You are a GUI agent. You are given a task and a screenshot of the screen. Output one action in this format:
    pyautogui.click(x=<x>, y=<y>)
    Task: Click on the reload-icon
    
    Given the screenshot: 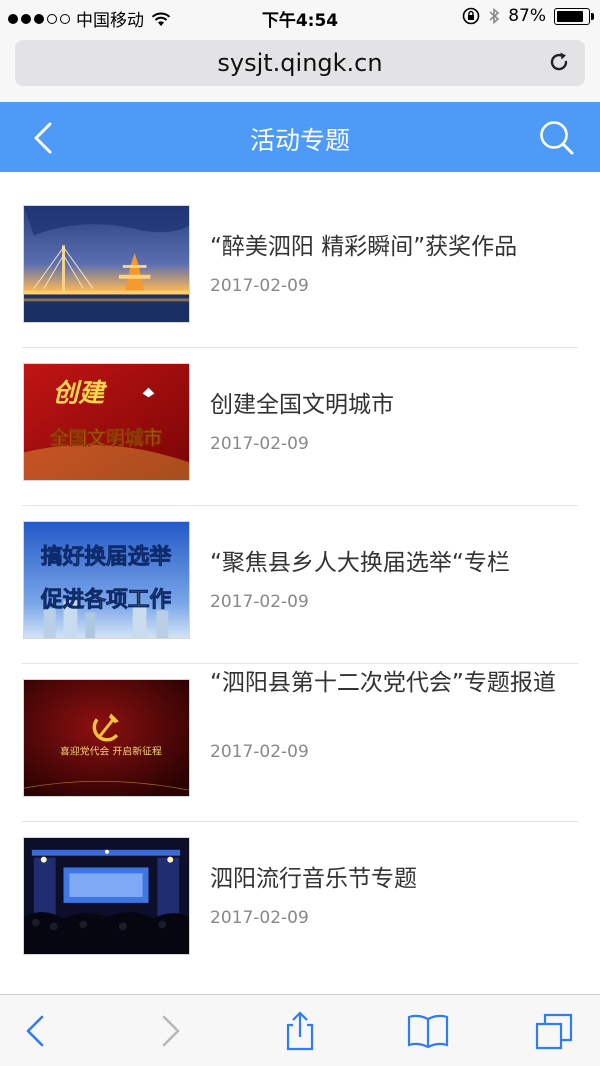 What is the action you would take?
    pyautogui.click(x=559, y=62)
    